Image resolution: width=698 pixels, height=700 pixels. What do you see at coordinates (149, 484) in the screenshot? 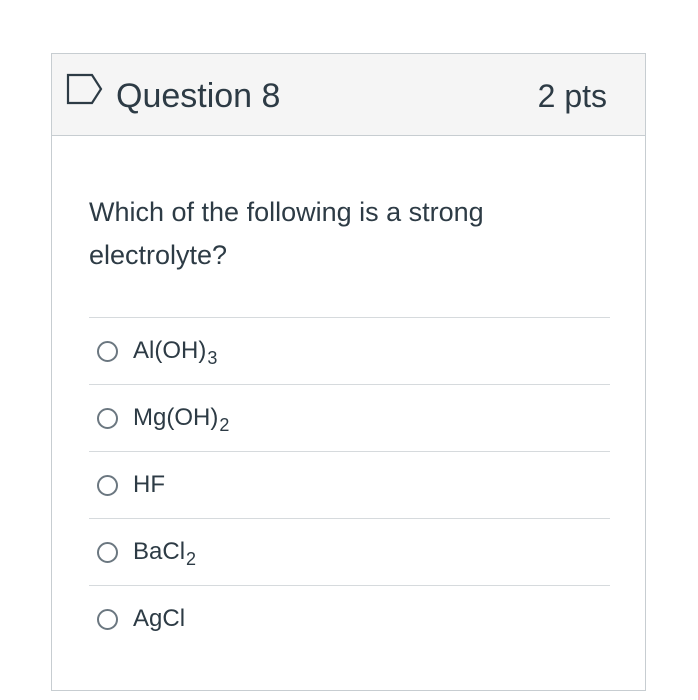
I see `answer-label: HF` at bounding box center [149, 484].